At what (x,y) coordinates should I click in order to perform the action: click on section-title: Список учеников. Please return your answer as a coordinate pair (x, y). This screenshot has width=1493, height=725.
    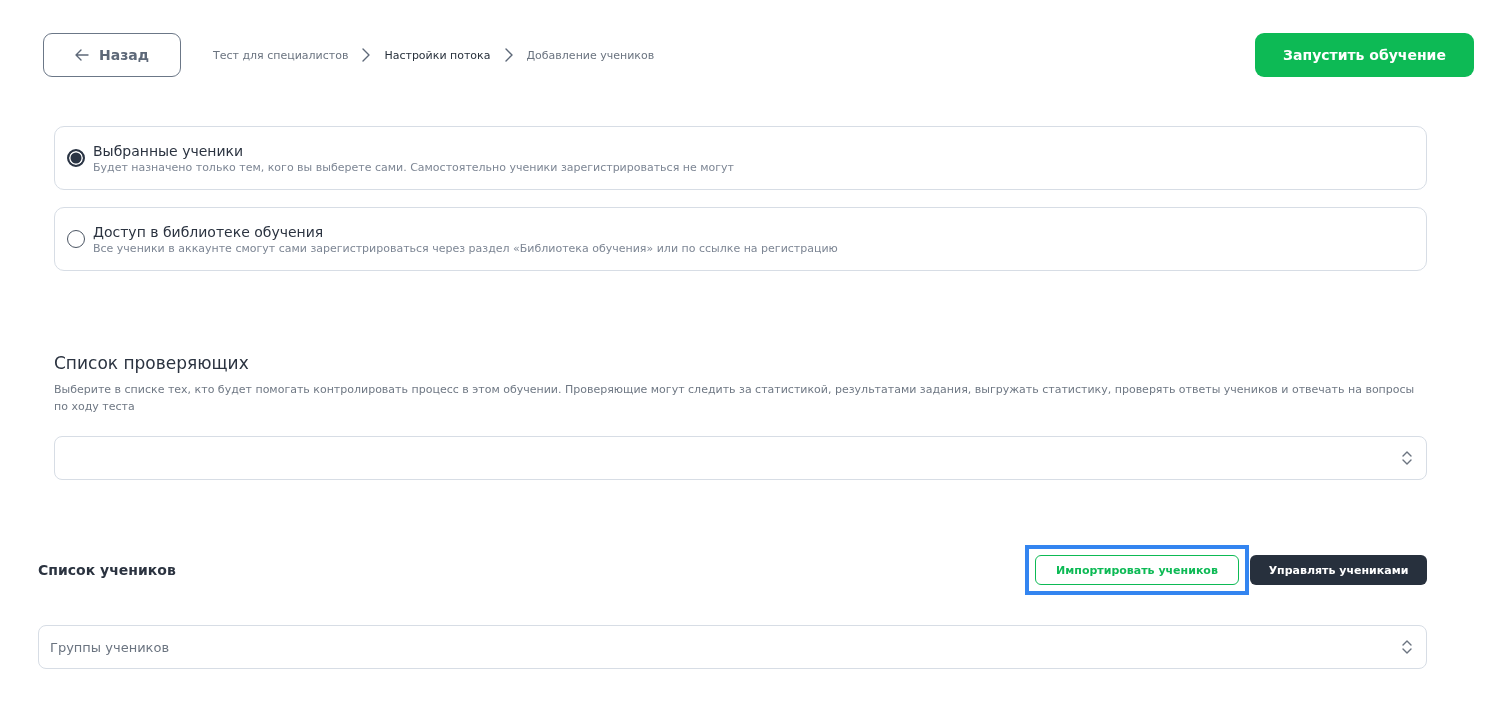
    Looking at the image, I should click on (107, 570).